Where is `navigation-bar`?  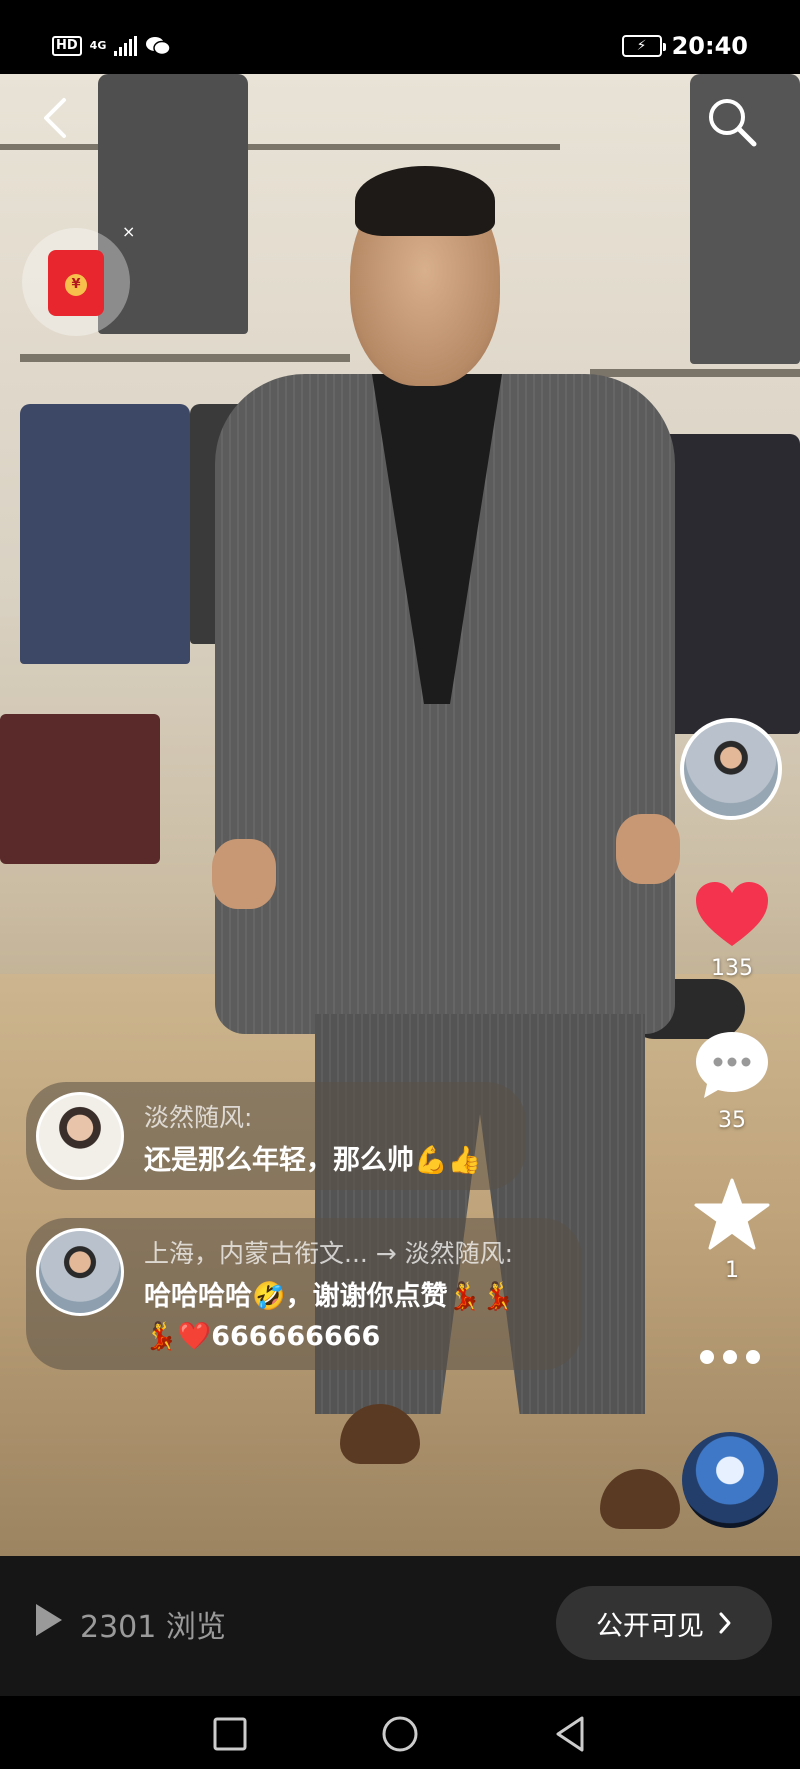
navigation-bar is located at coordinates (400, 1732).